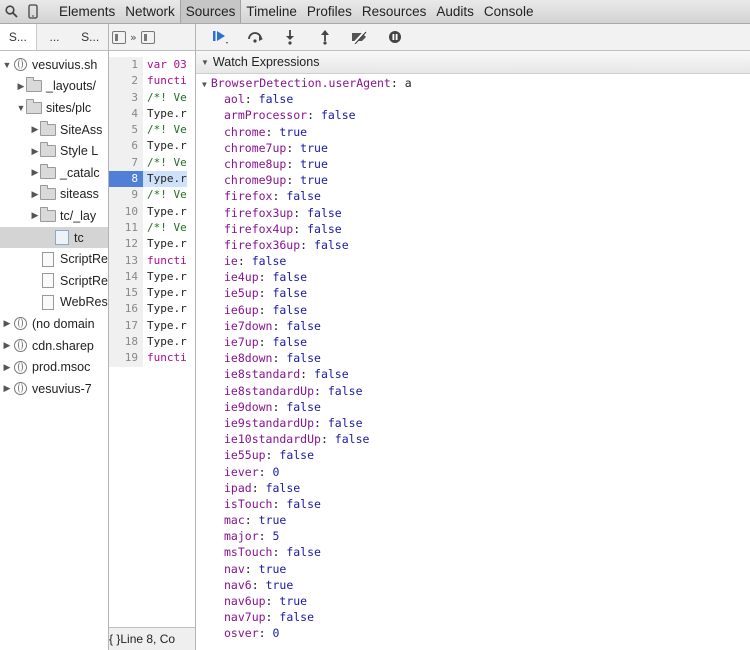 The image size is (750, 650). I want to click on watch-property: firefox4up: false, so click(473, 229).